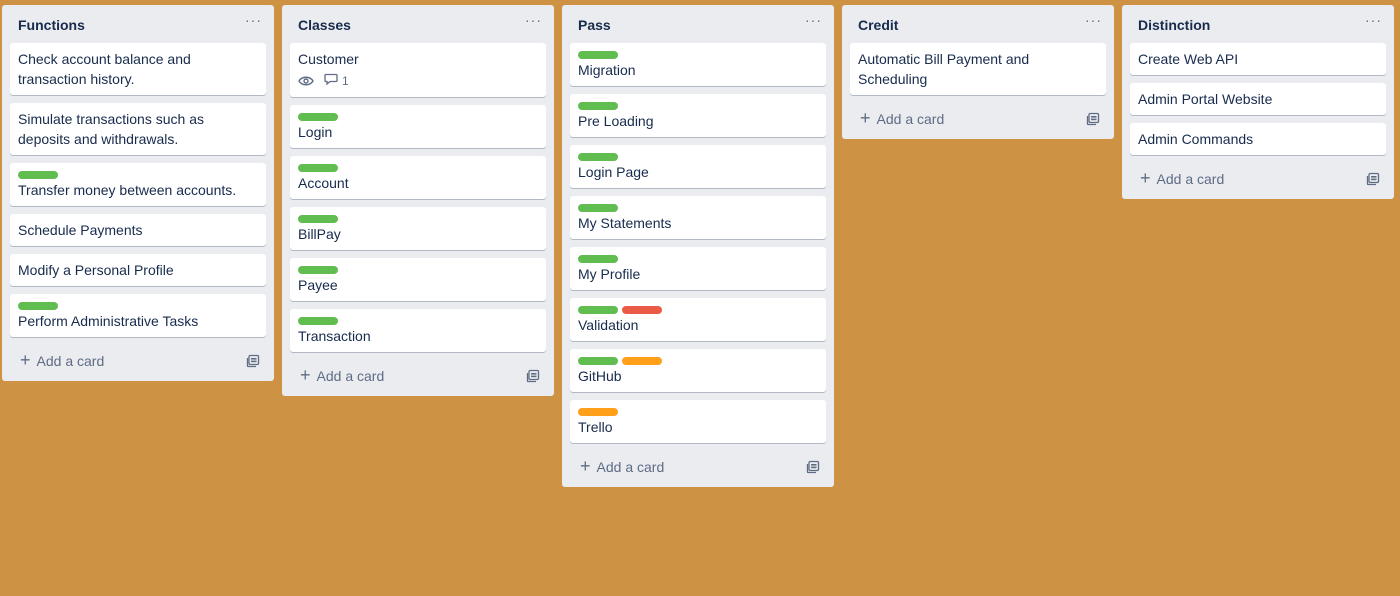  What do you see at coordinates (324, 25) in the screenshot?
I see `list-title: Classes` at bounding box center [324, 25].